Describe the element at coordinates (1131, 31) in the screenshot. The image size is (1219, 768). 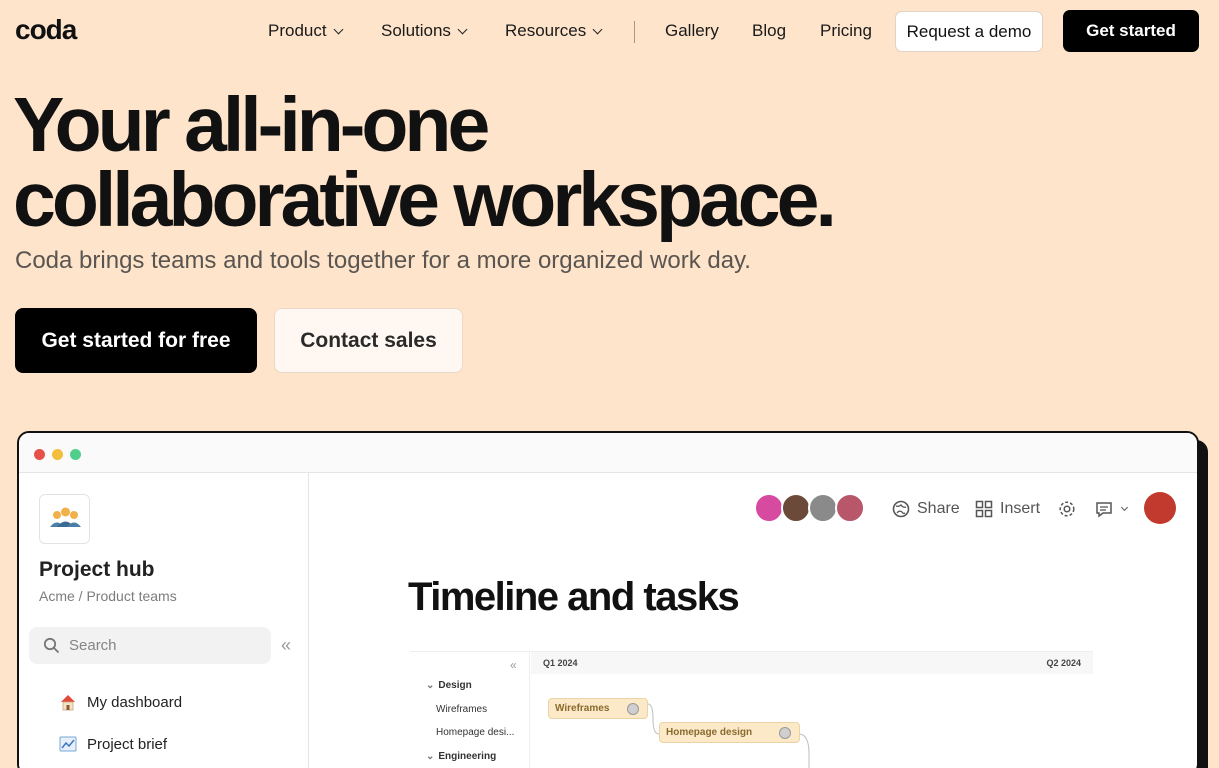
I see `get-started-button: Get started` at that location.